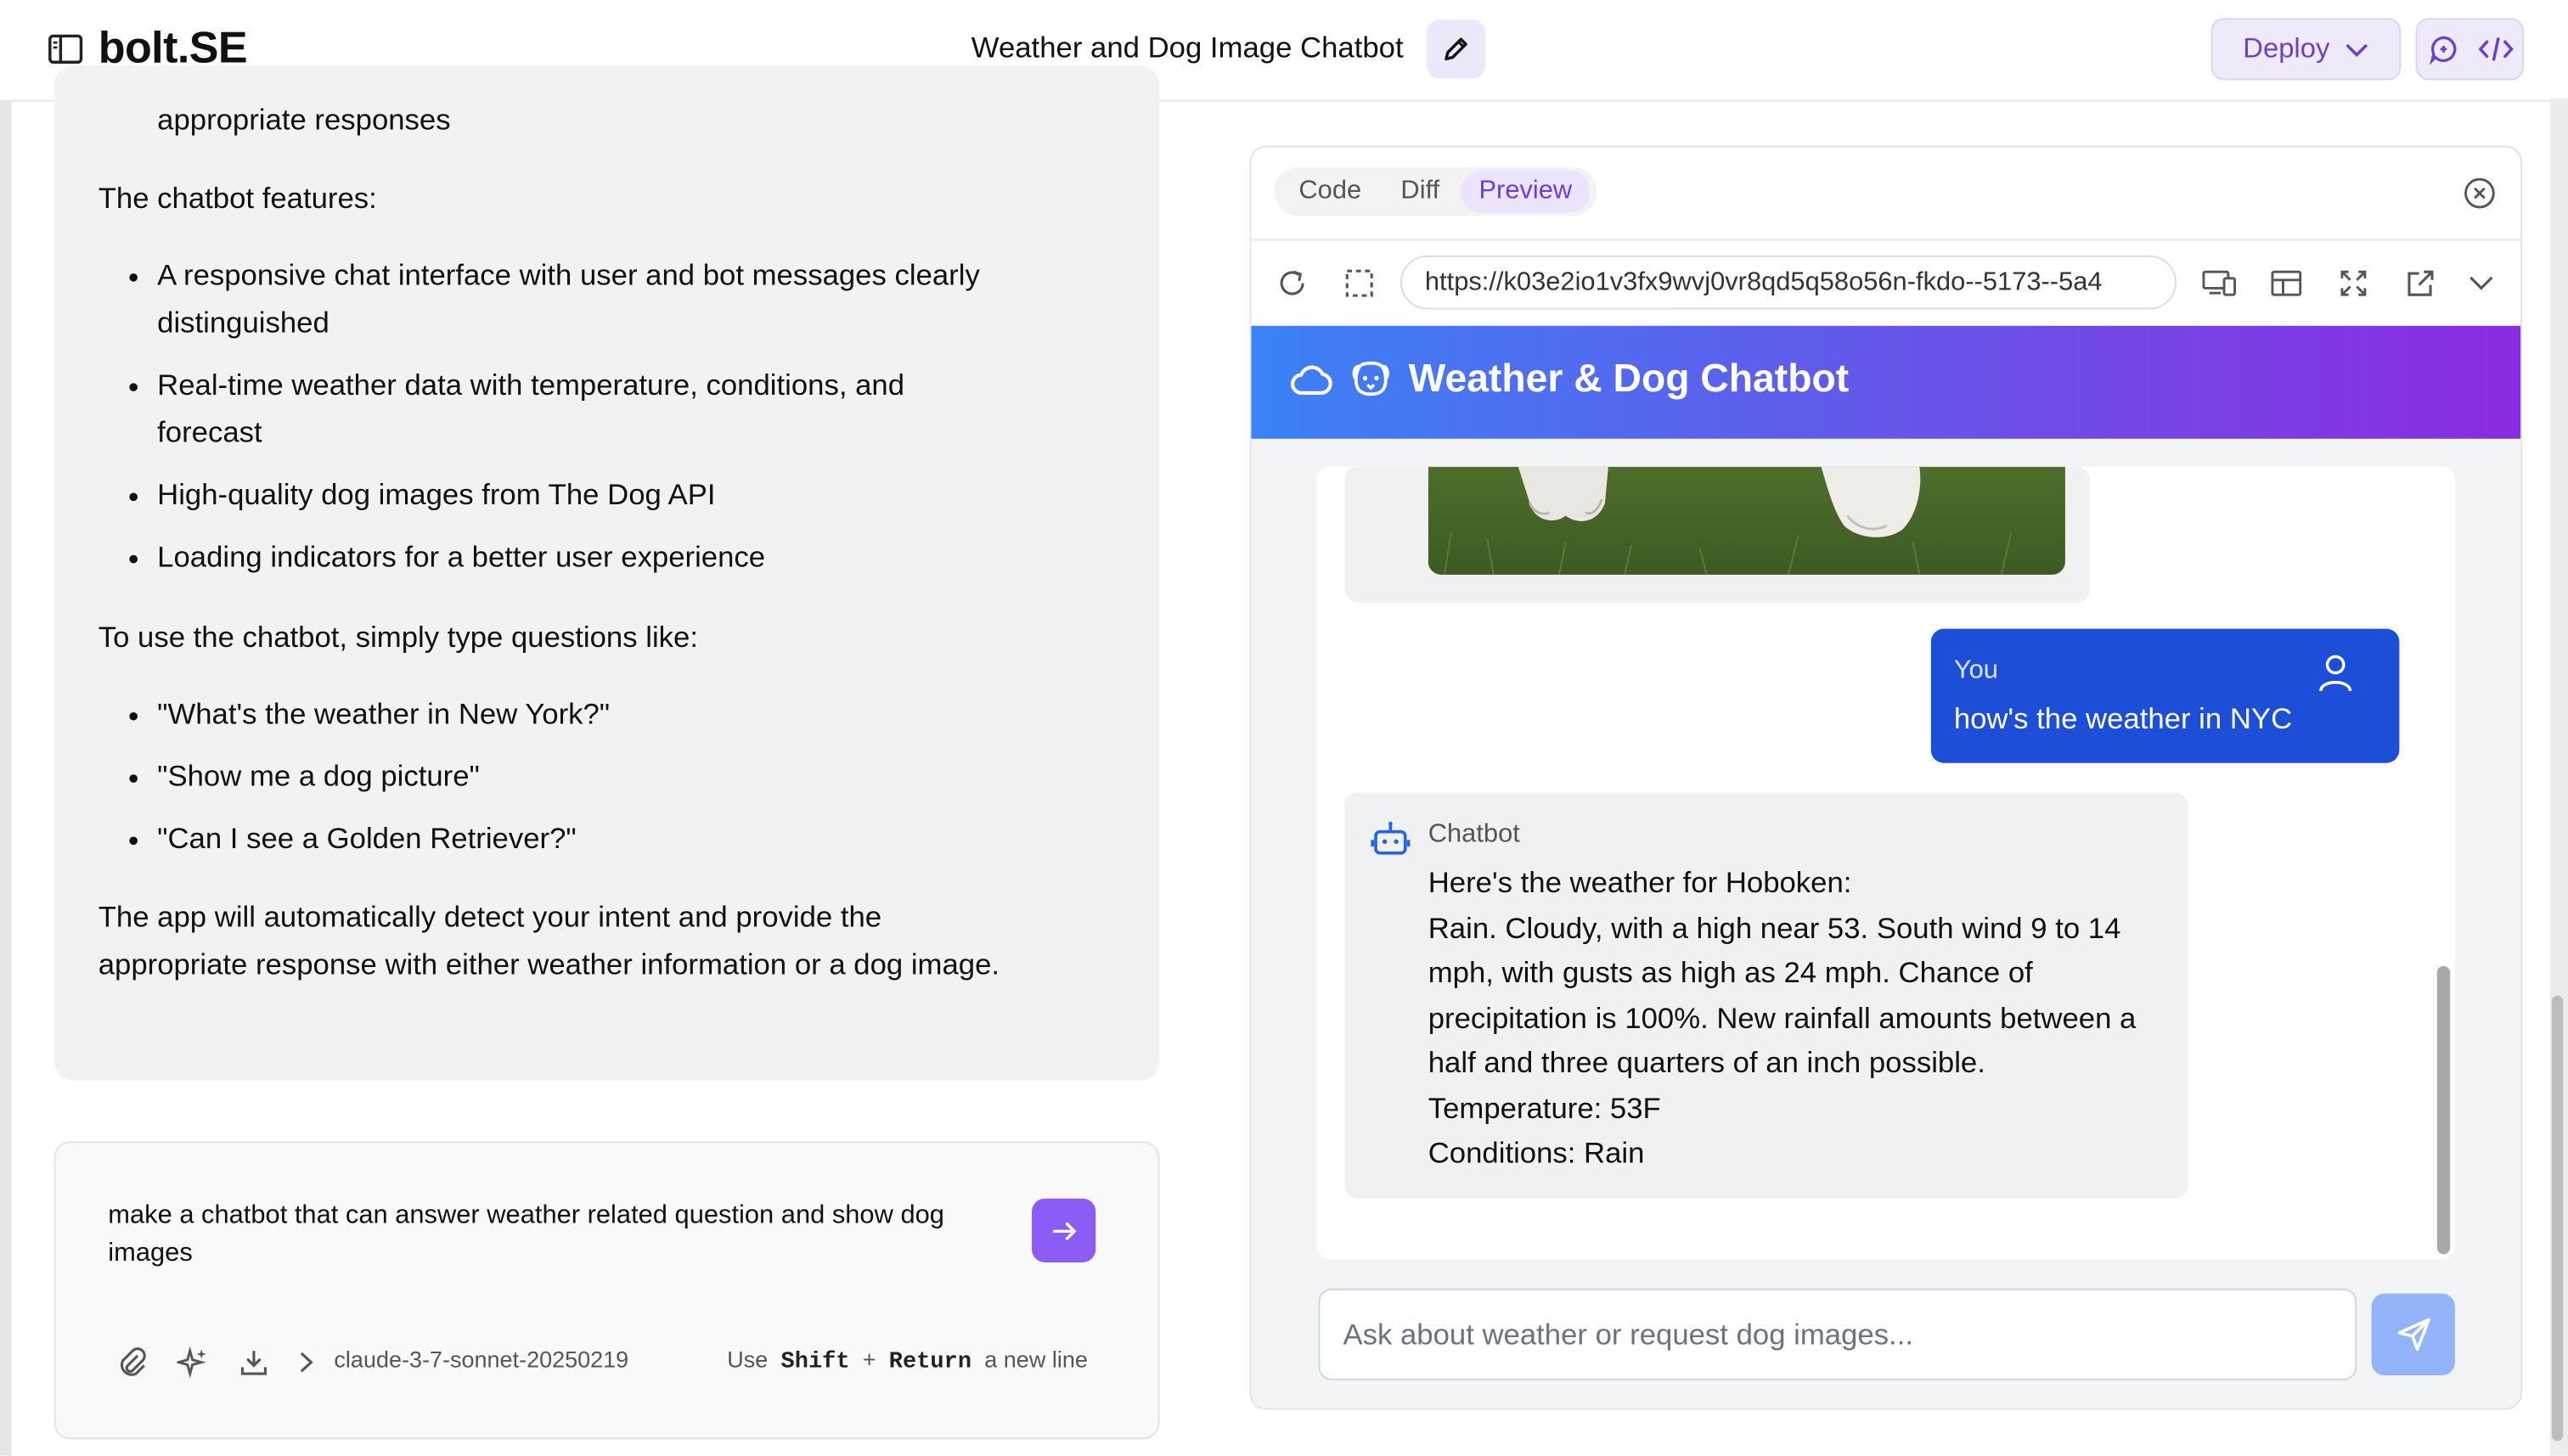 The width and height of the screenshot is (2568, 1456). I want to click on ask-send-button, so click(2413, 1334).